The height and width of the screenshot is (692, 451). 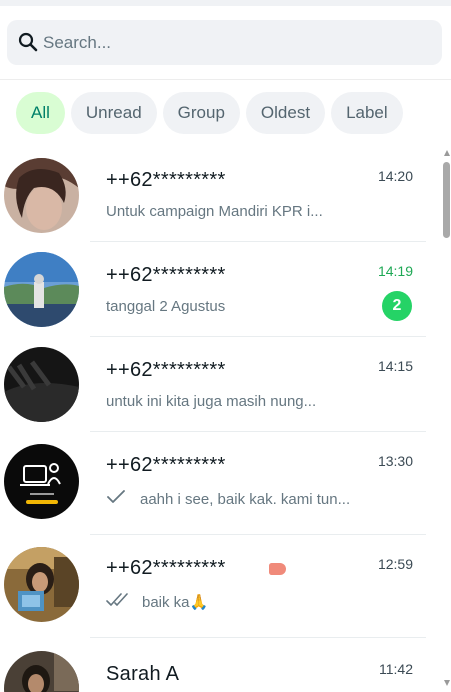 I want to click on chat-name: Sarah A, so click(x=143, y=674).